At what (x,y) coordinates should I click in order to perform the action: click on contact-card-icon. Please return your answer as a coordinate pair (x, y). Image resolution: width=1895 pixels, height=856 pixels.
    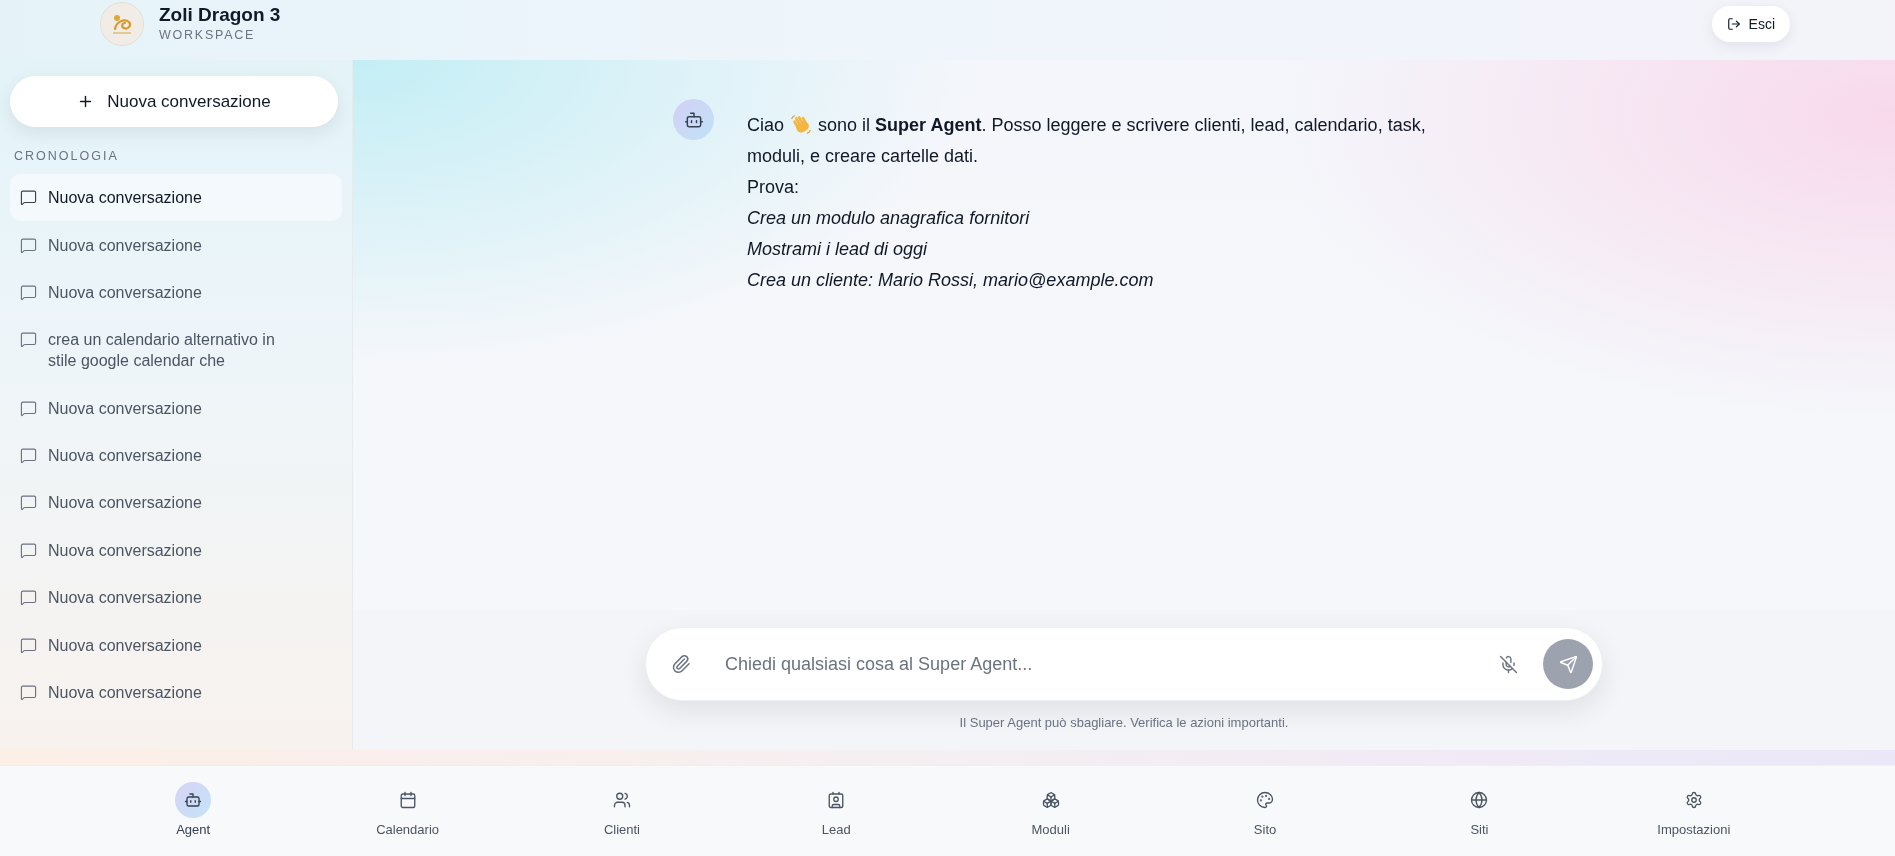
    Looking at the image, I should click on (836, 800).